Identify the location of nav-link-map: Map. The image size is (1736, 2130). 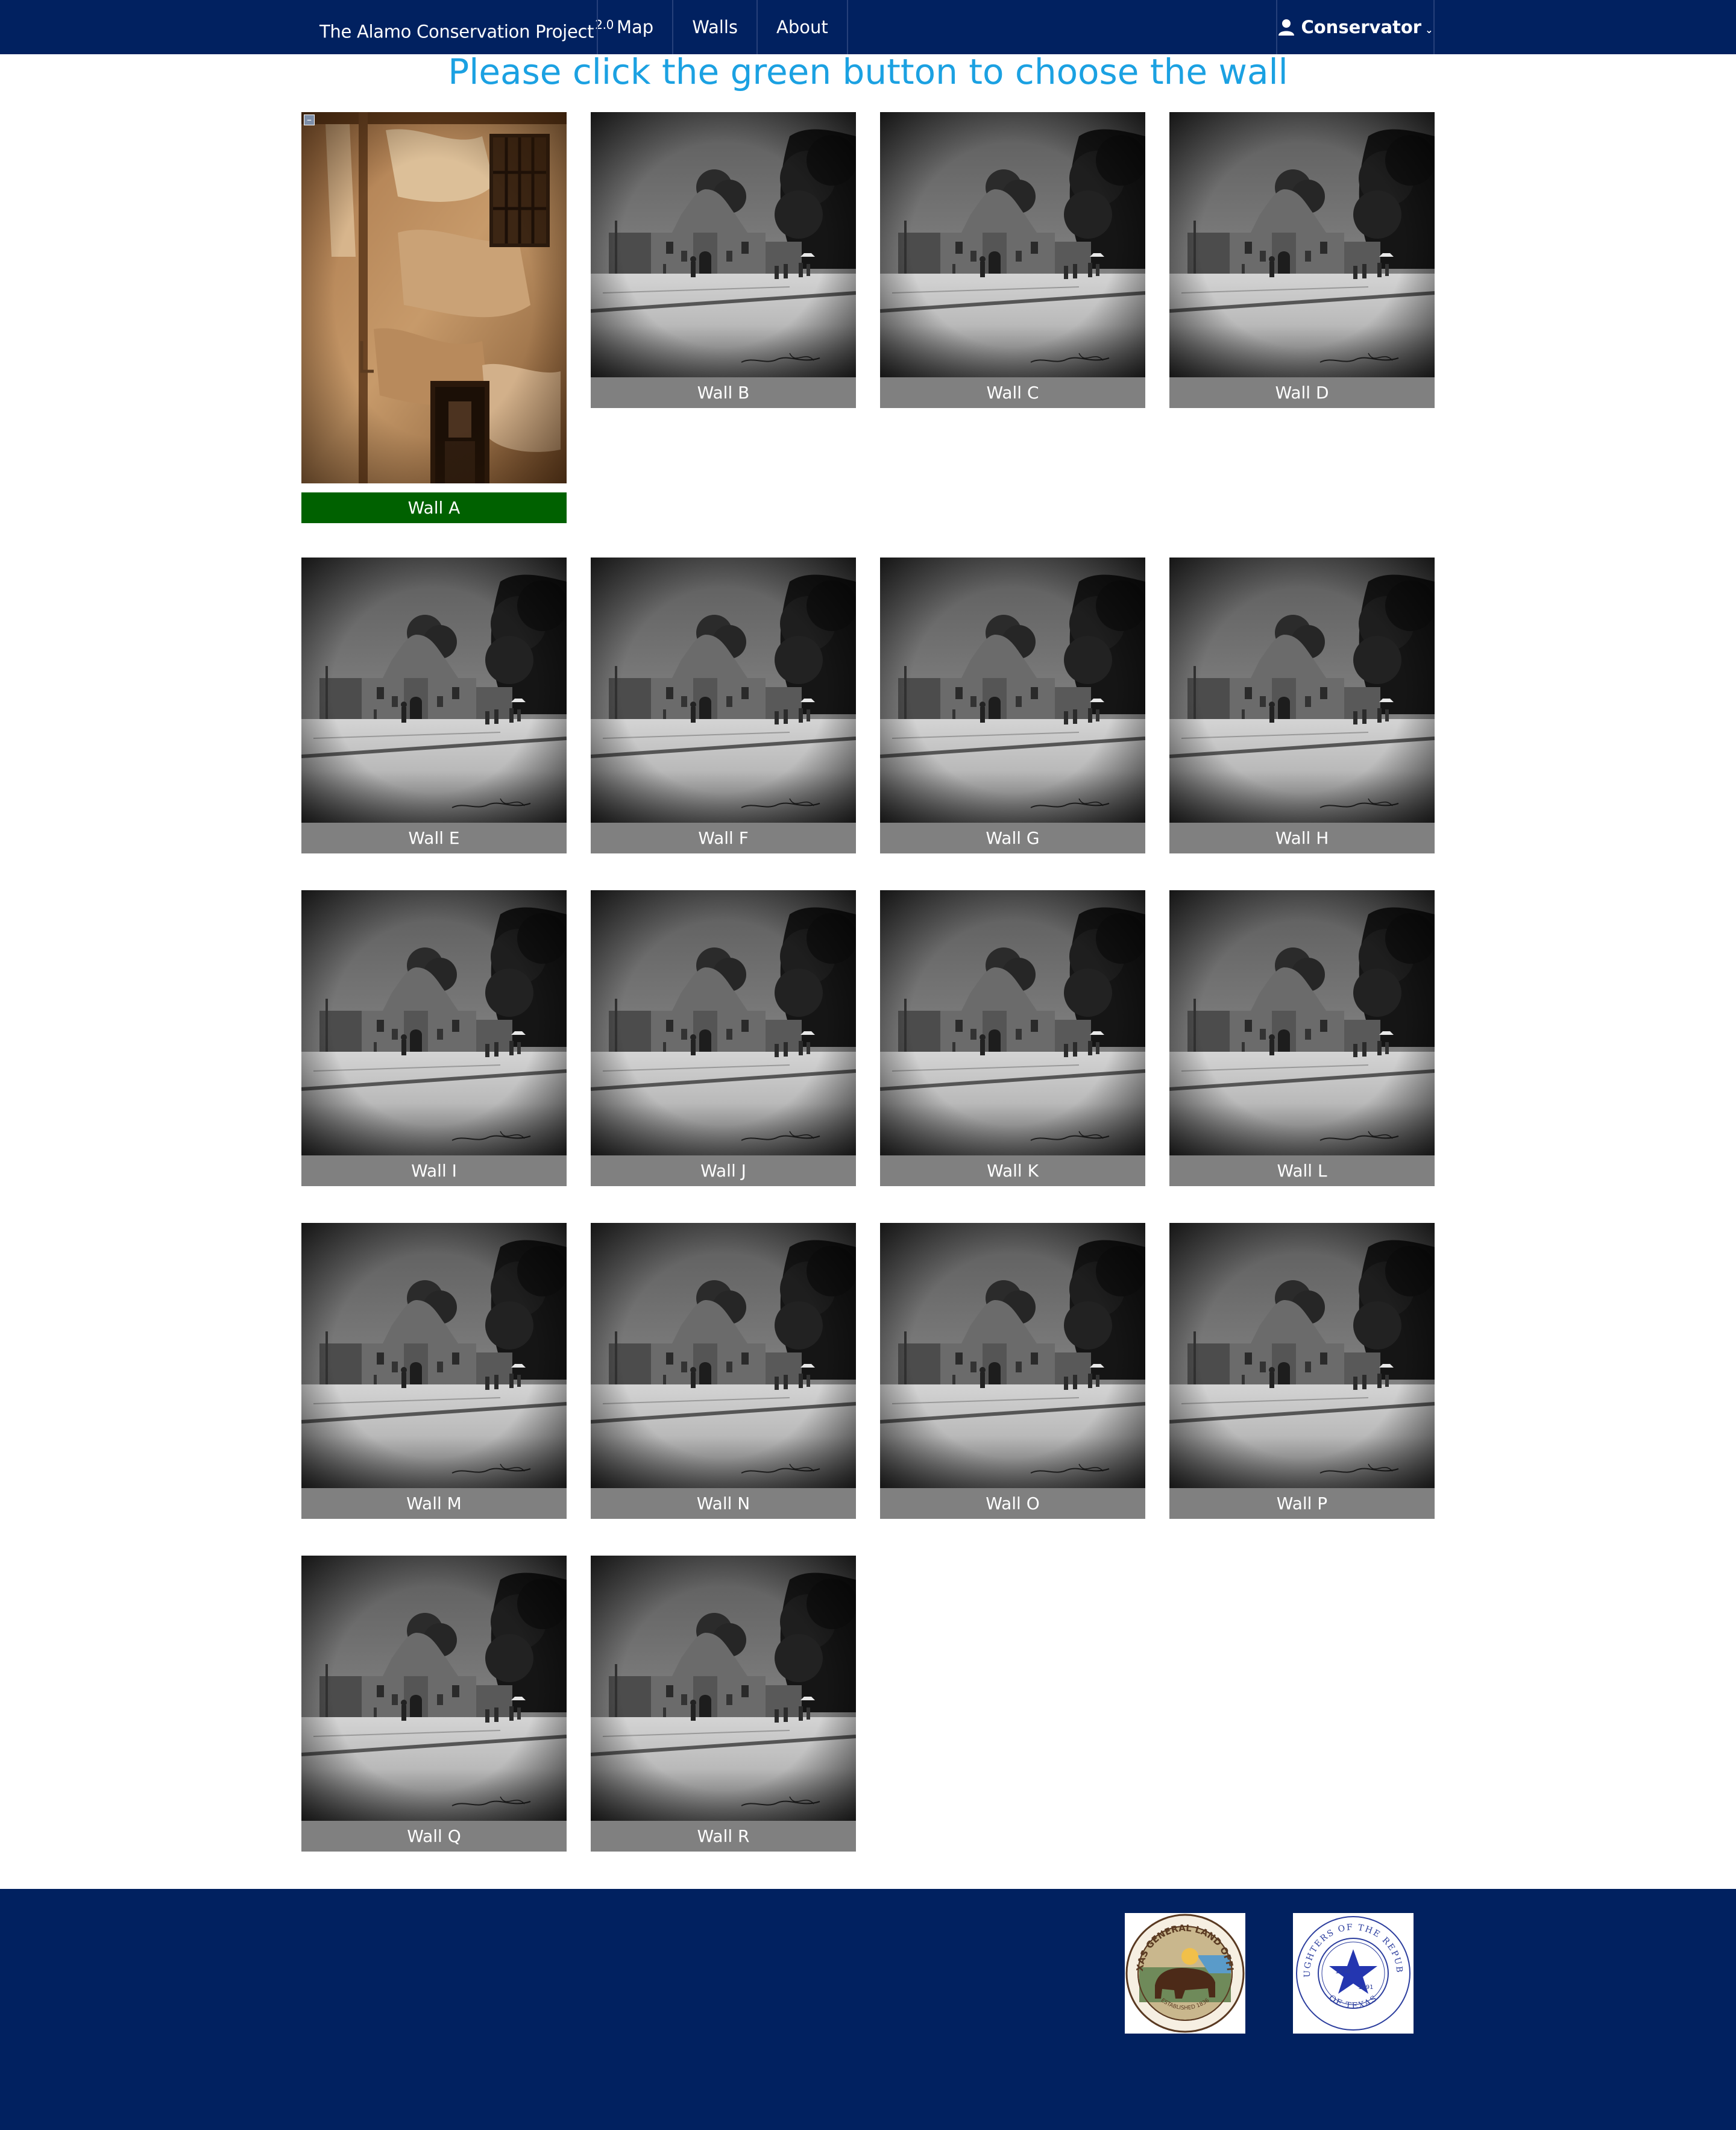
(634, 27).